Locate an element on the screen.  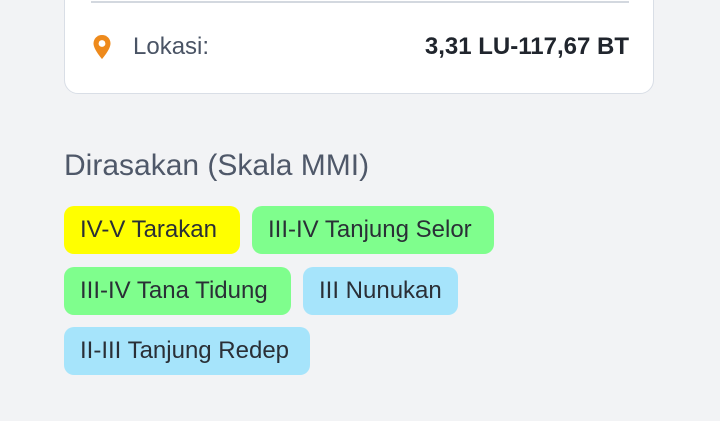
felt-section-title: Dirasakan (Skala MMI) is located at coordinates (217, 165).